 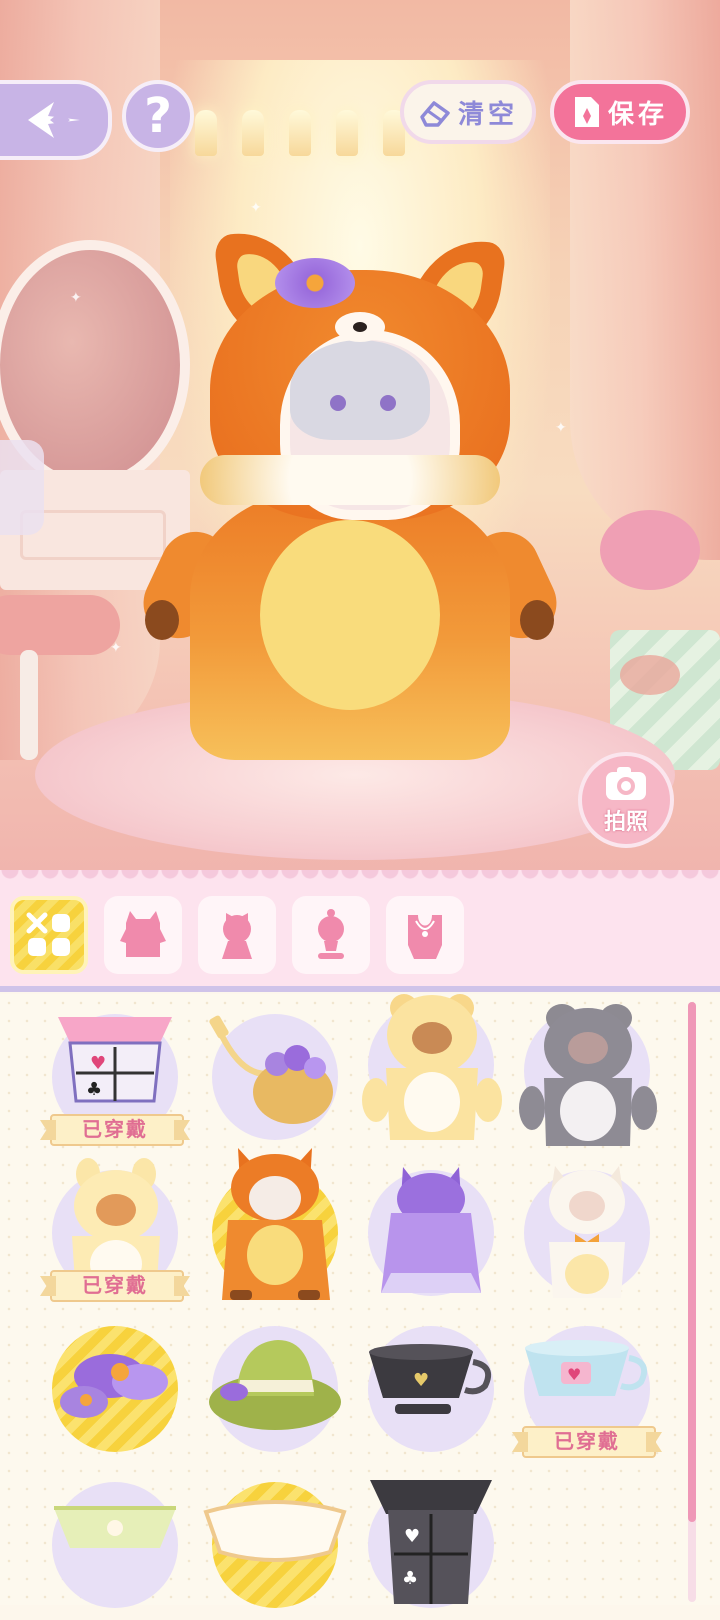 I want to click on ruffle-collar, so click(x=350, y=480).